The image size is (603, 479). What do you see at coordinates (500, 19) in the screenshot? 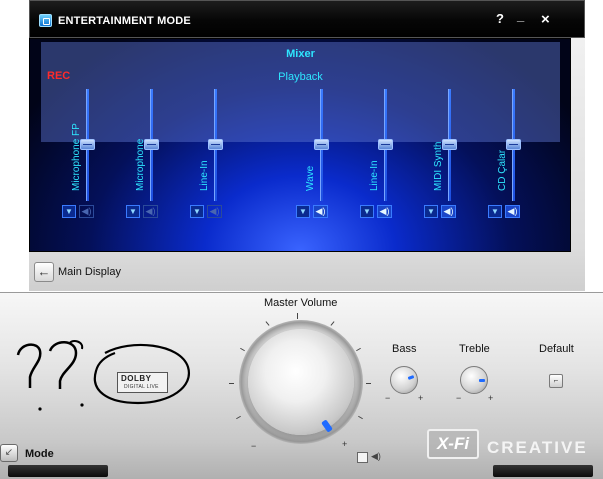
I see `help-button: ?` at bounding box center [500, 19].